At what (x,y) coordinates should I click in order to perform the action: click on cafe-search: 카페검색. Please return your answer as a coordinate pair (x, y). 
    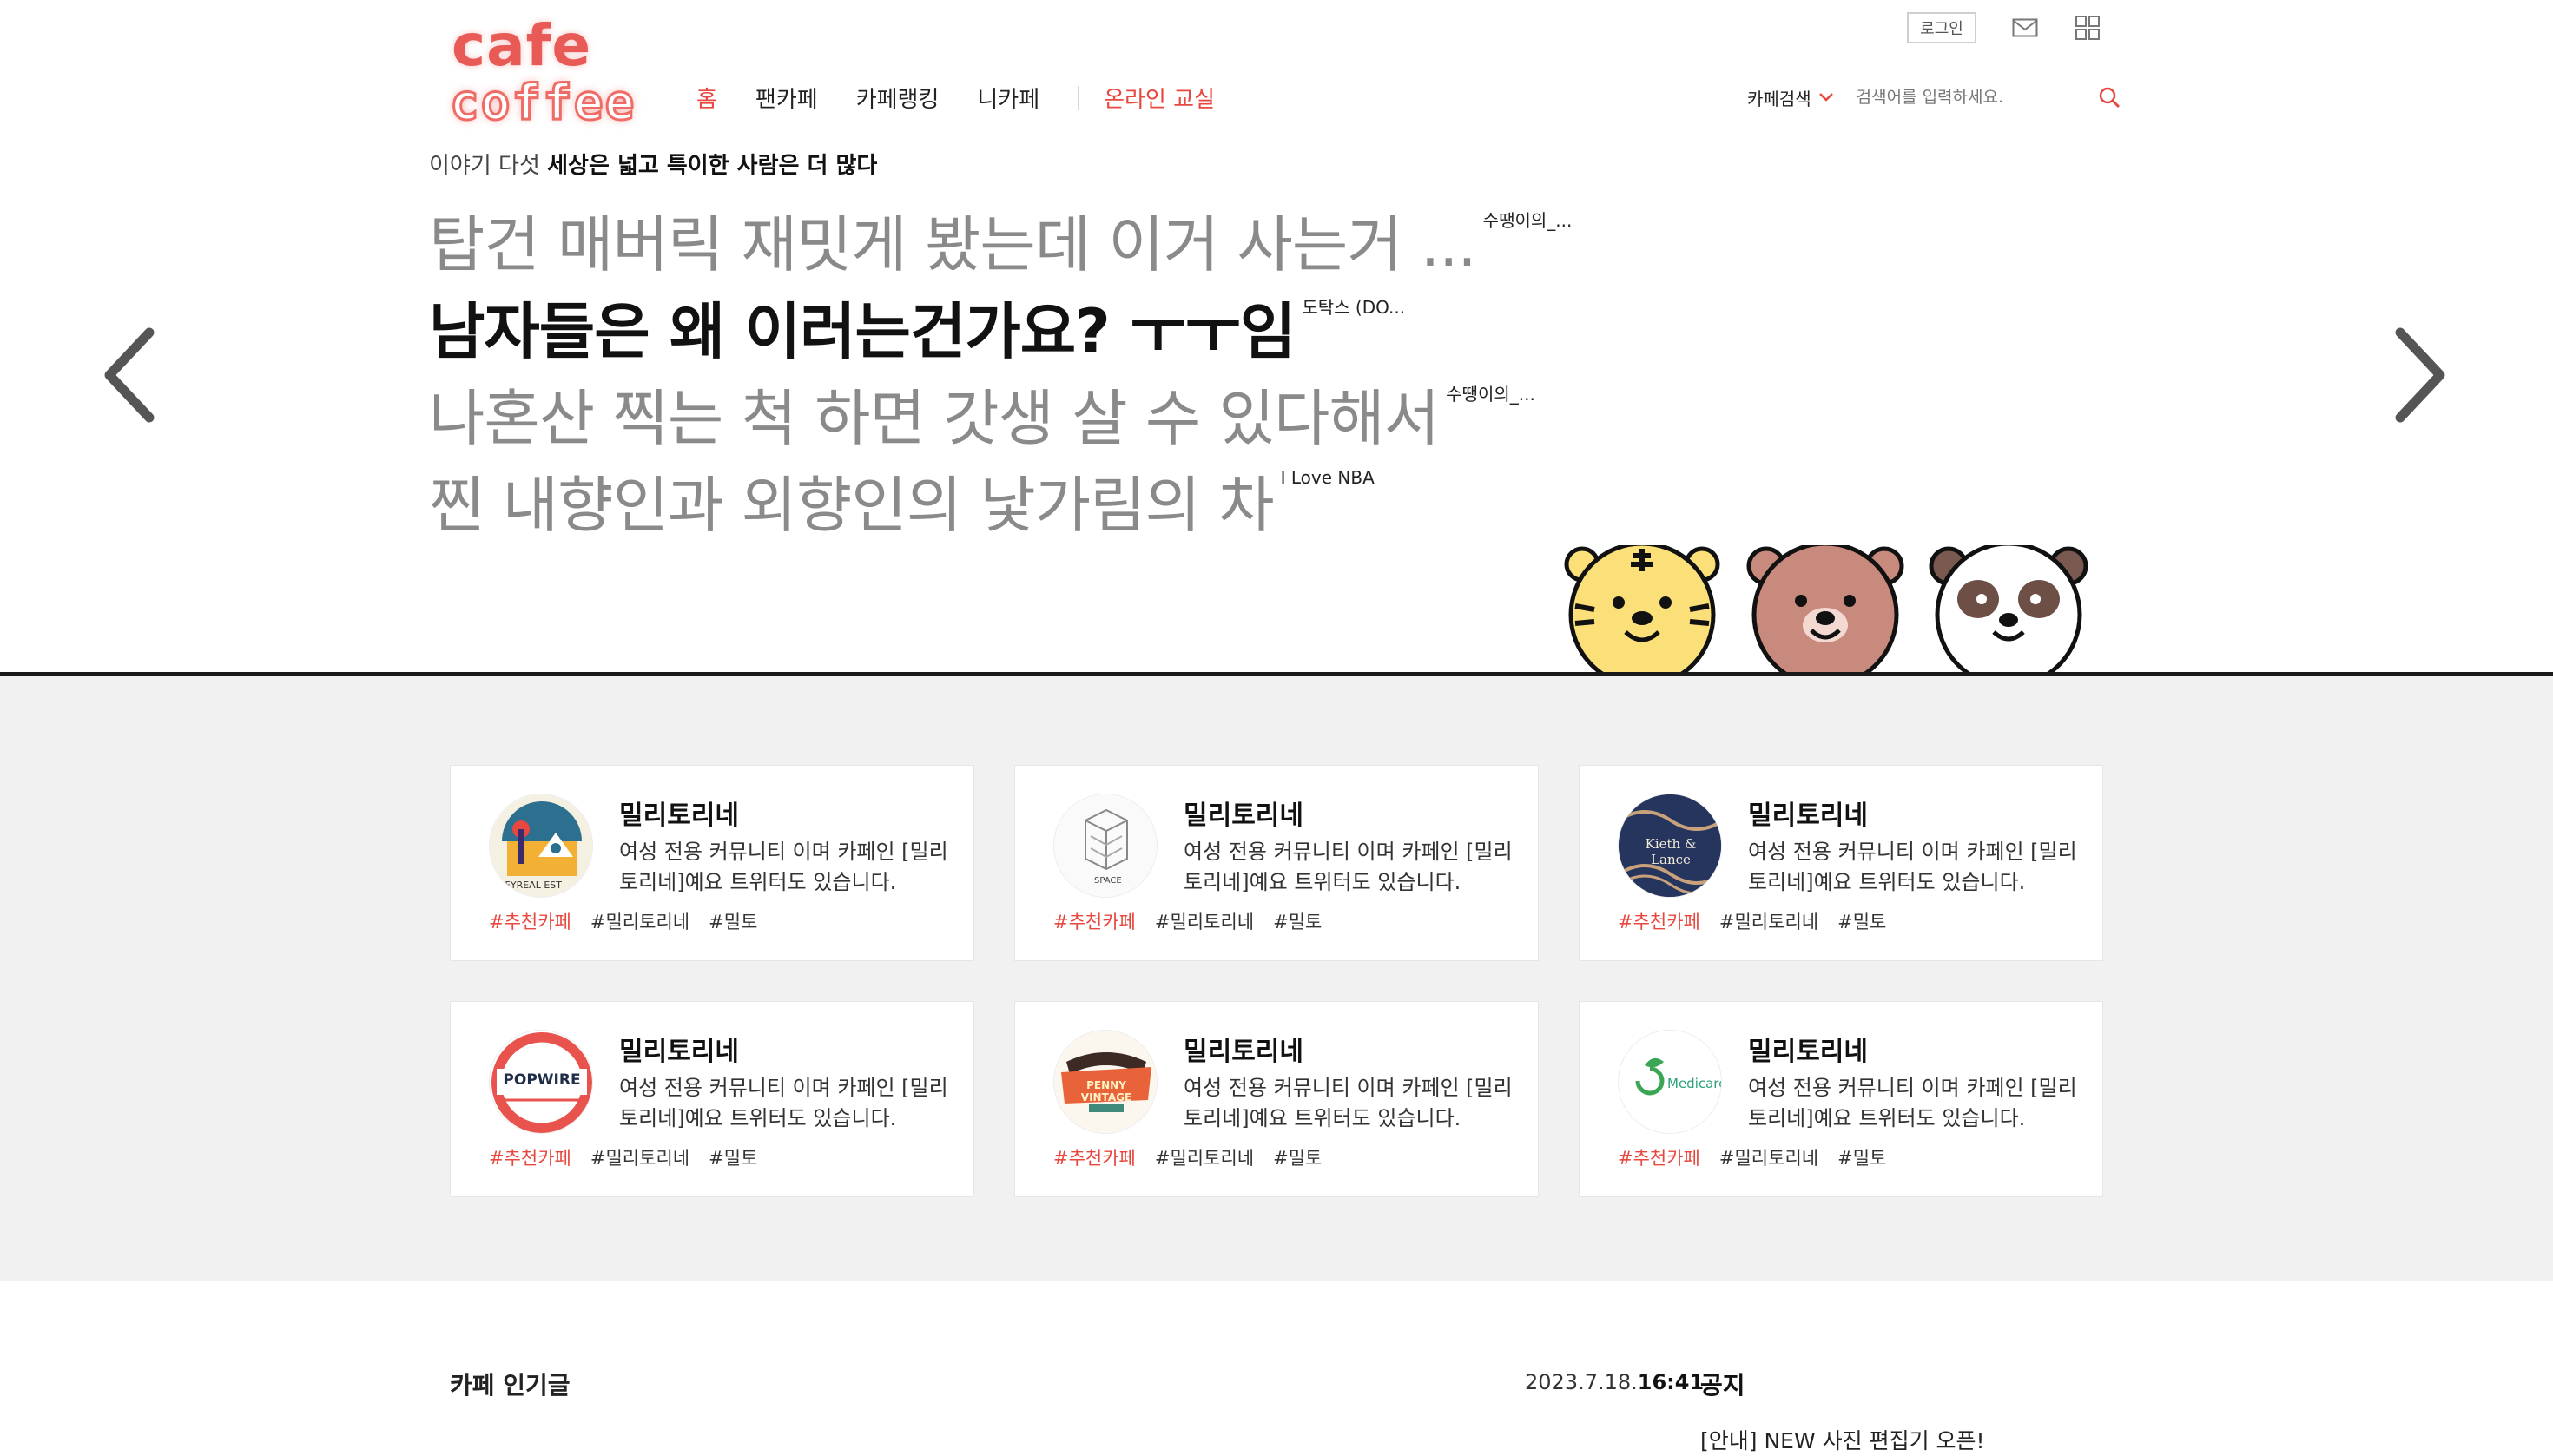
    Looking at the image, I should click on (1934, 97).